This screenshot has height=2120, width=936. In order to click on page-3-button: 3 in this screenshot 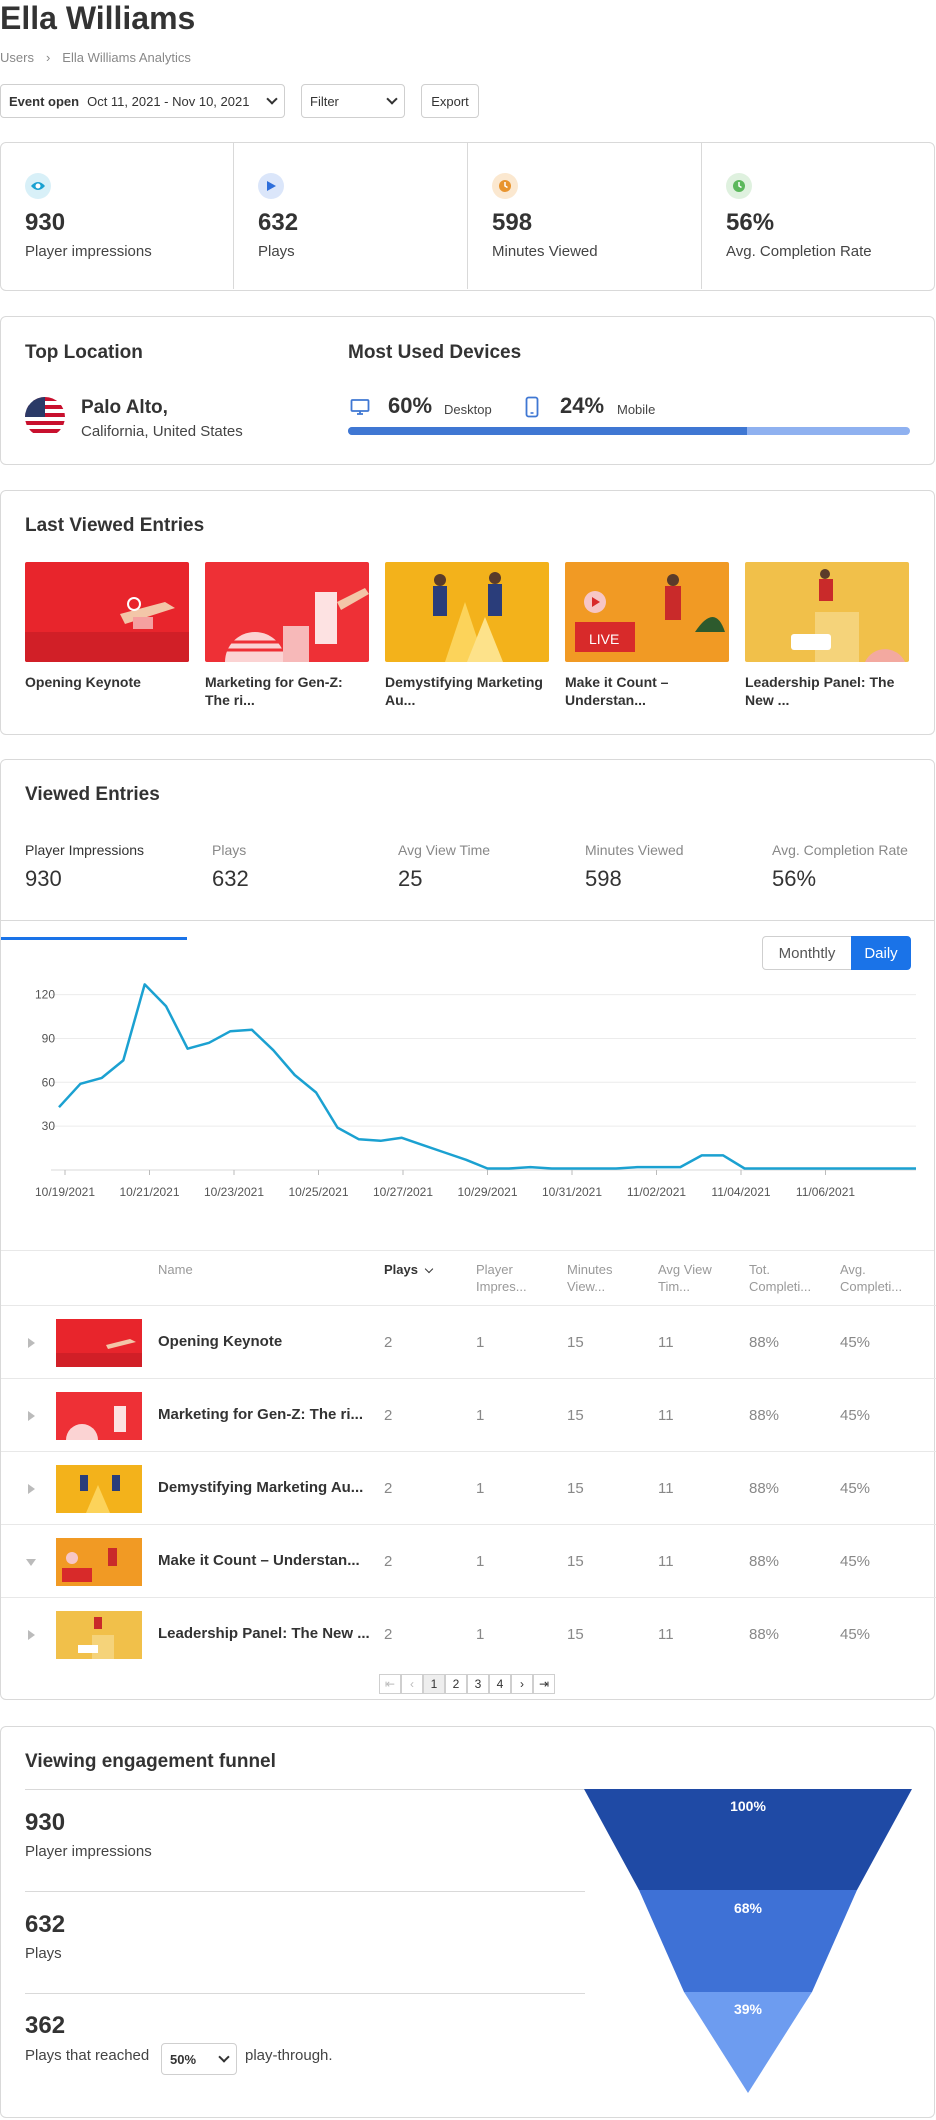, I will do `click(478, 1684)`.